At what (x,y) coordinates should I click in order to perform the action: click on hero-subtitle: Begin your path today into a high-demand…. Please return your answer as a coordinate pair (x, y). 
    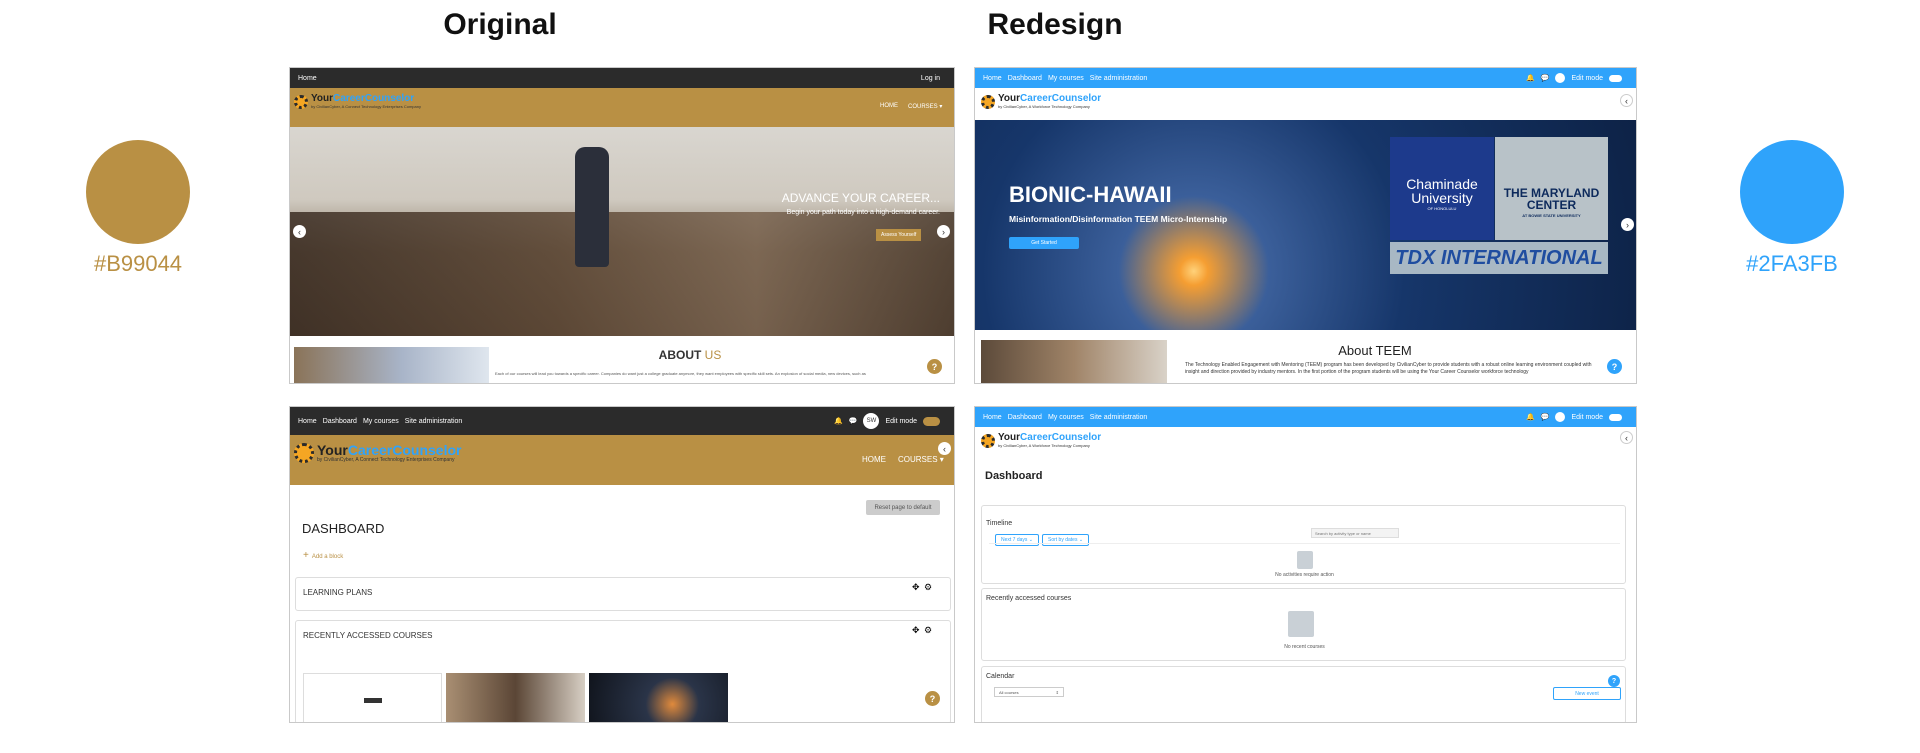
    Looking at the image, I should click on (863, 212).